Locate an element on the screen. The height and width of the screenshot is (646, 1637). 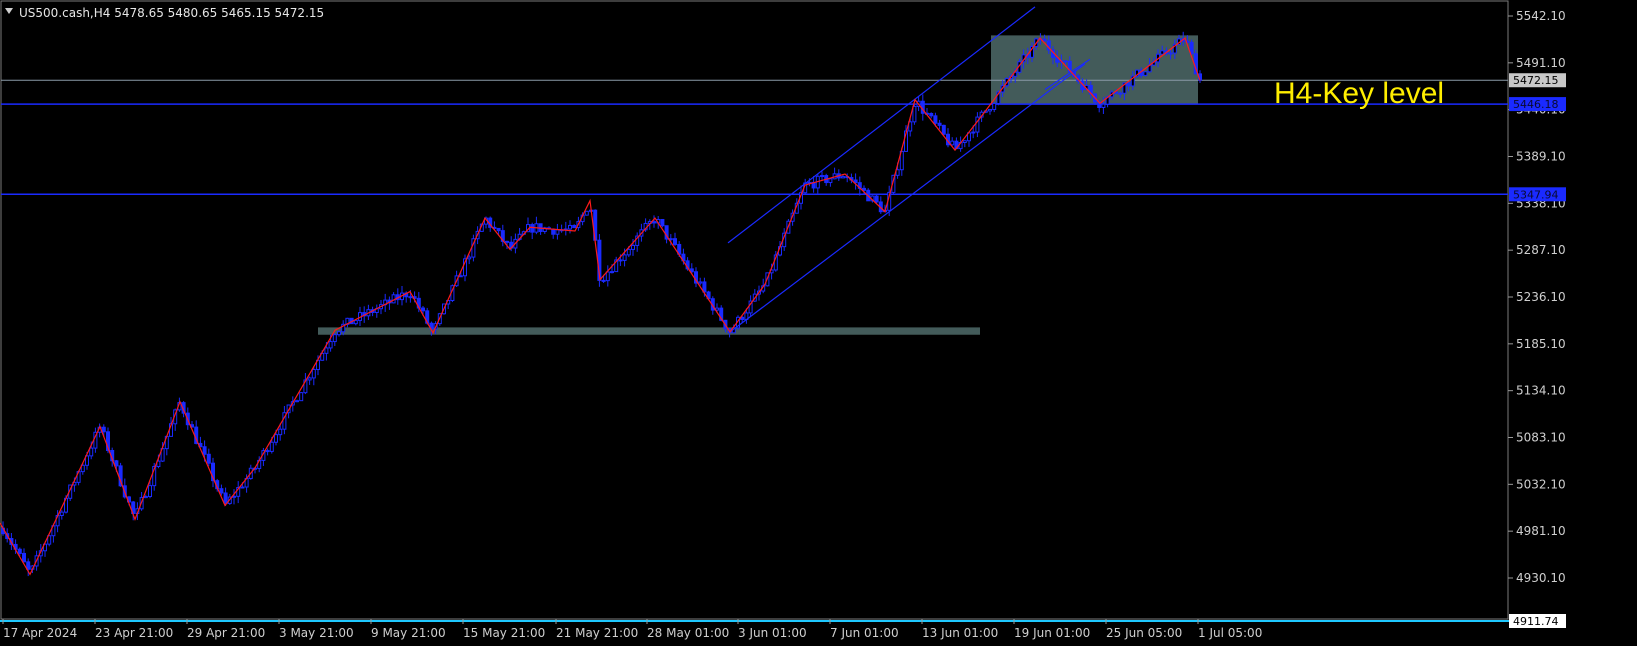
x-tick-label: 25 Jun 05:00 is located at coordinates (1144, 633).